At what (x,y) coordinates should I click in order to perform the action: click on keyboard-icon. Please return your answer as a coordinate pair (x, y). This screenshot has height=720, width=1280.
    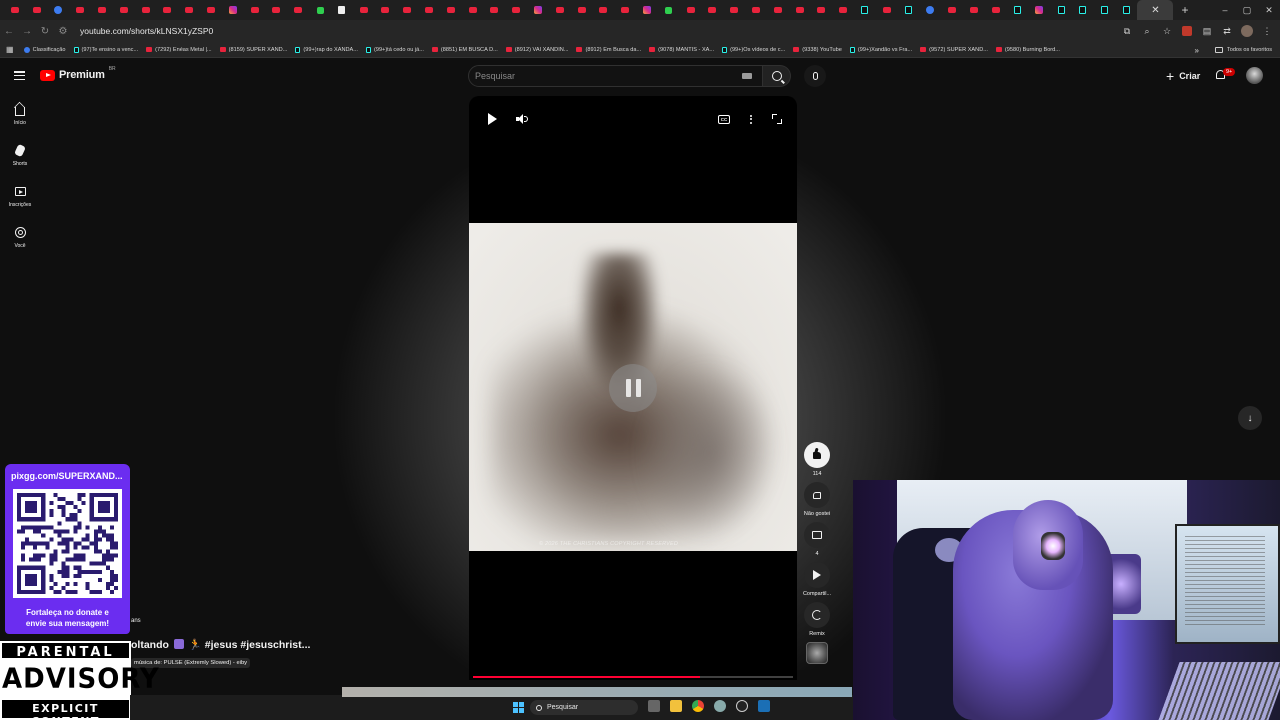
    Looking at the image, I should click on (747, 76).